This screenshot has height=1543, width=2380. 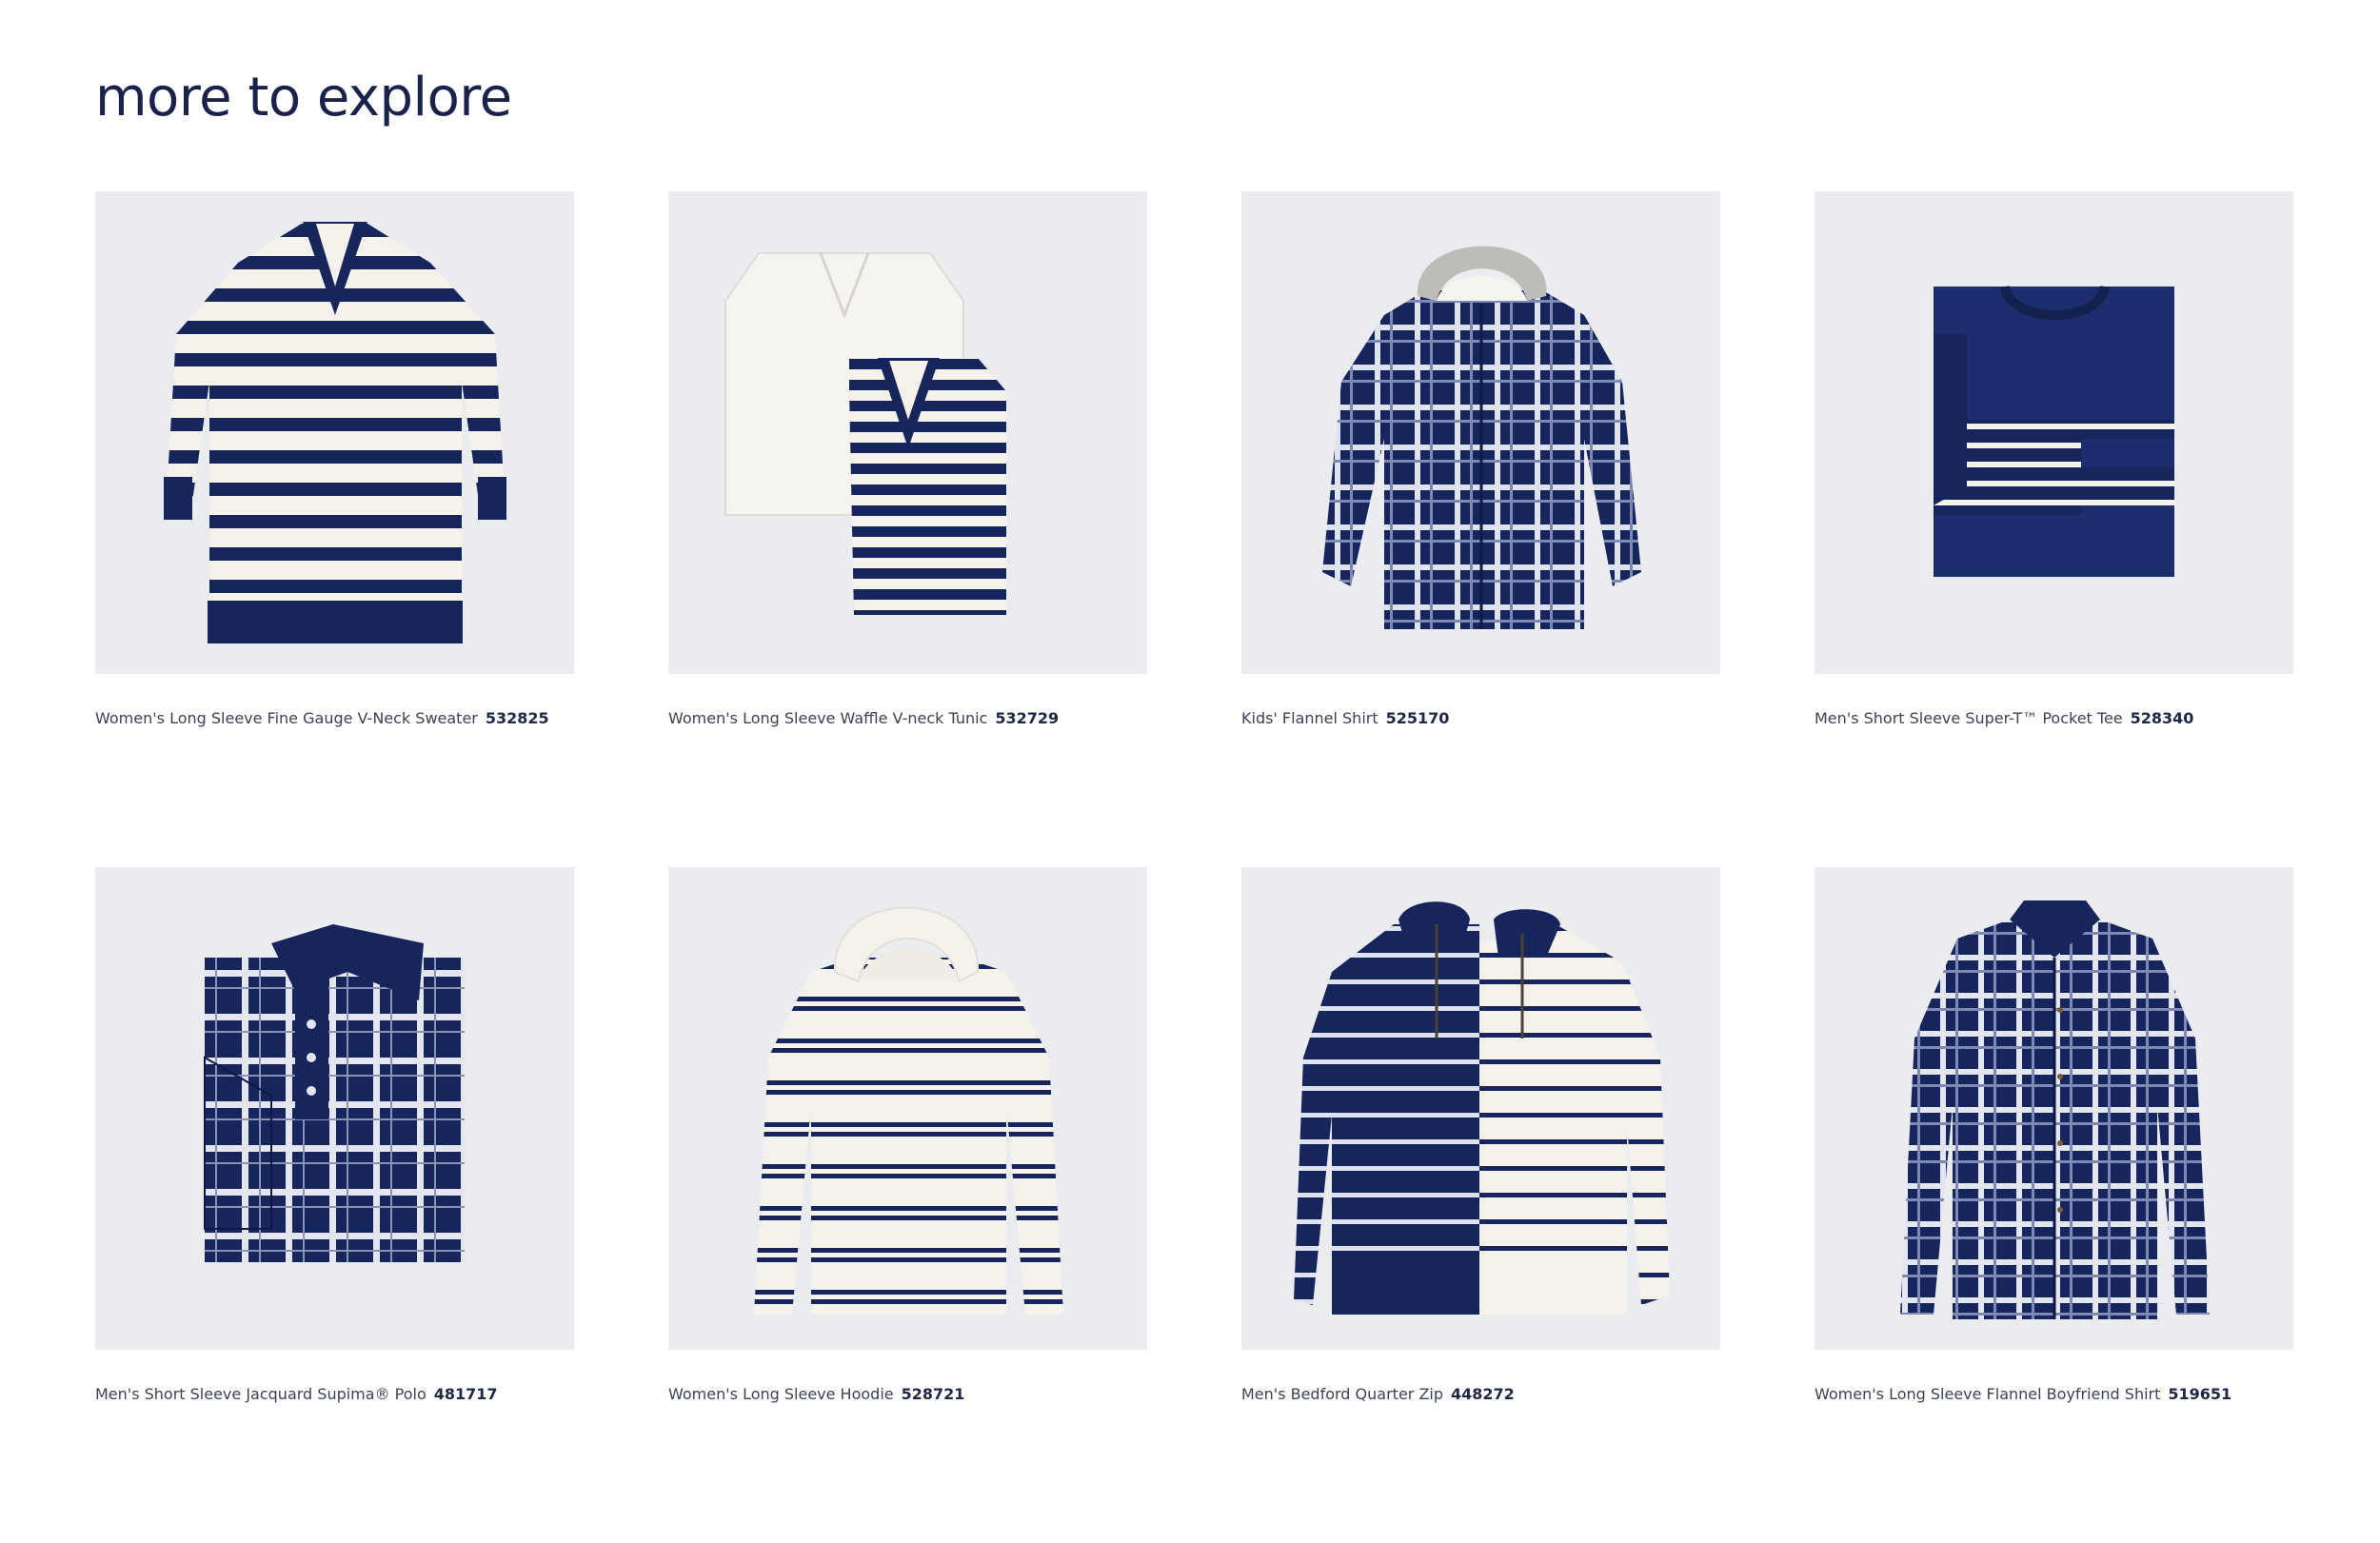 I want to click on product-card: Kids' Flannel Shirt 525170, so click(x=1480, y=529).